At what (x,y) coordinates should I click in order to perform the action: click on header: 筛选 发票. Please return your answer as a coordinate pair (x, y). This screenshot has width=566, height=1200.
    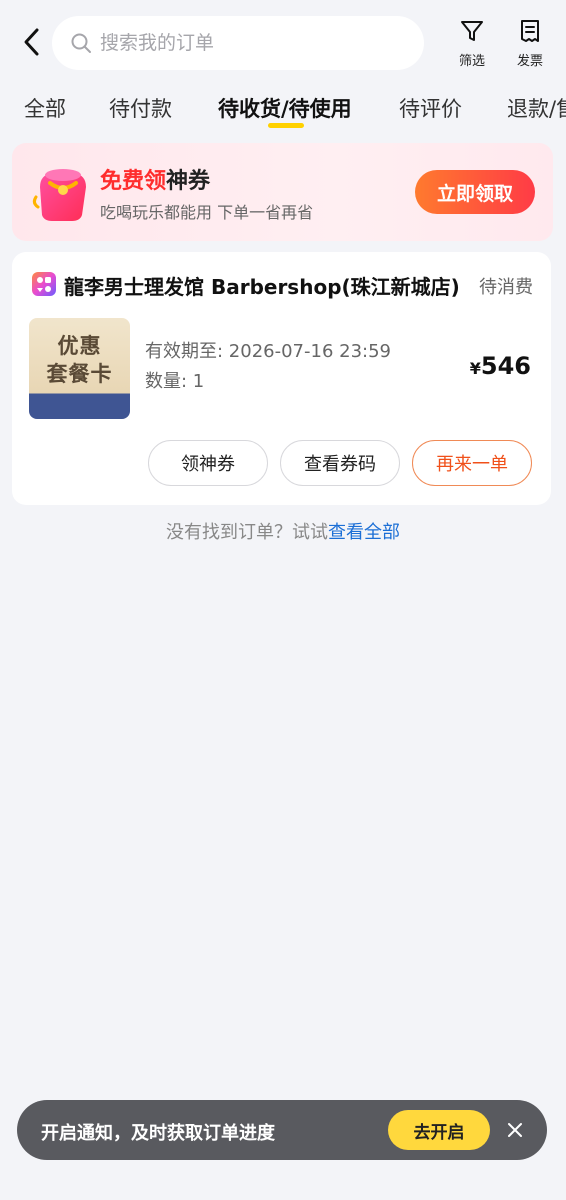
    Looking at the image, I should click on (283, 42).